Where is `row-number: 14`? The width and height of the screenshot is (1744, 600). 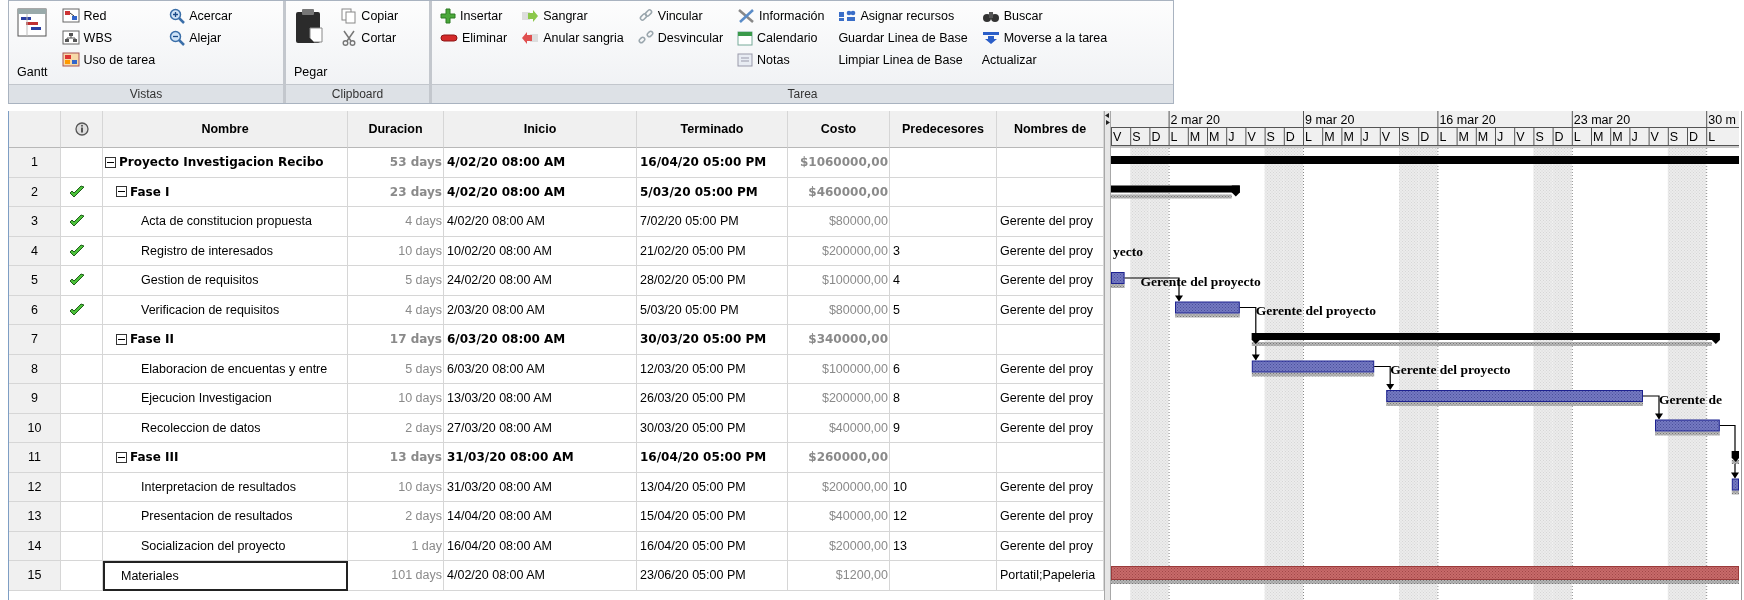
row-number: 14 is located at coordinates (35, 546).